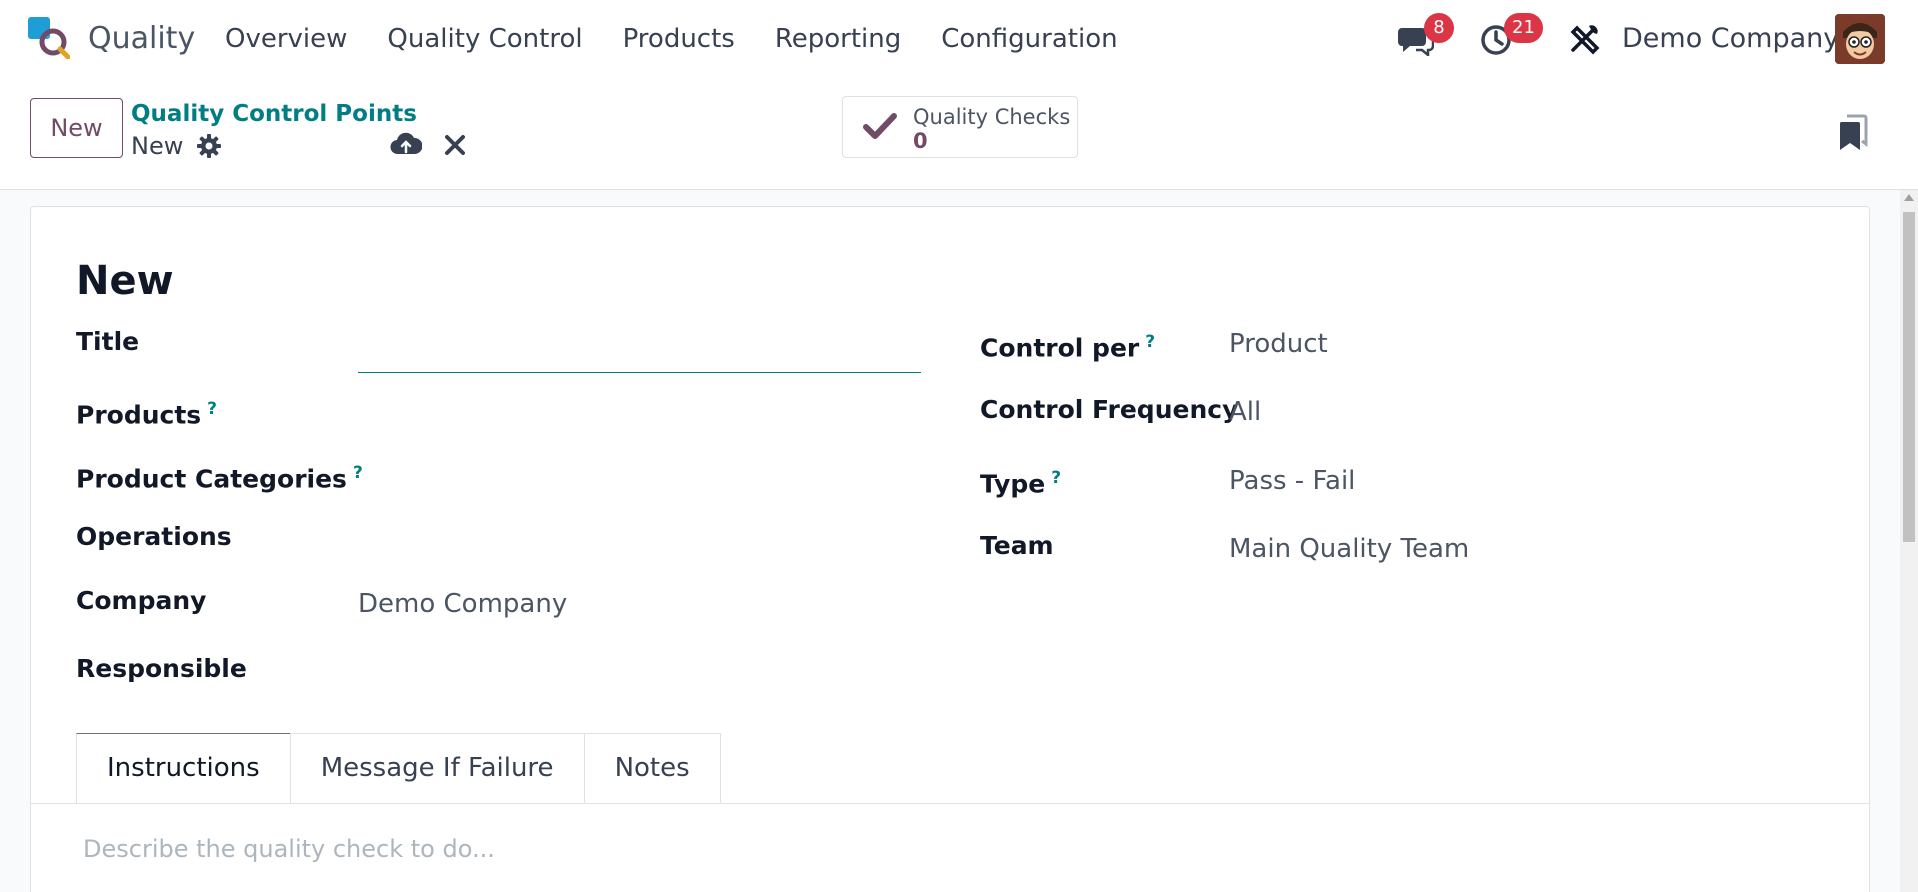  Describe the element at coordinates (484, 39) in the screenshot. I see `menu-item-quality-control: Quality Control` at that location.